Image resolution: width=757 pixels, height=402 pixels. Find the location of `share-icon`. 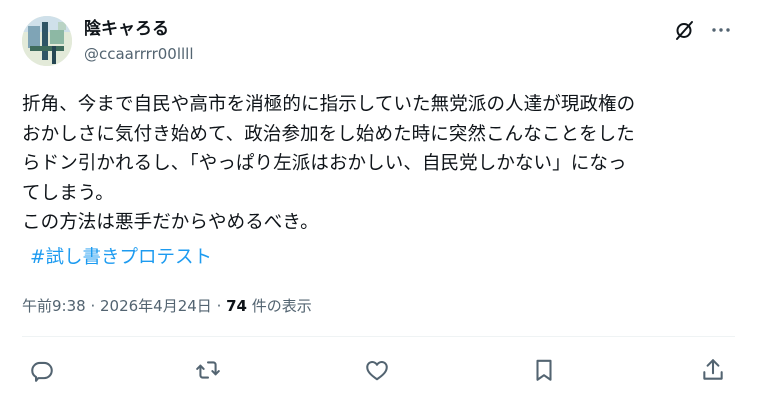

share-icon is located at coordinates (713, 369).